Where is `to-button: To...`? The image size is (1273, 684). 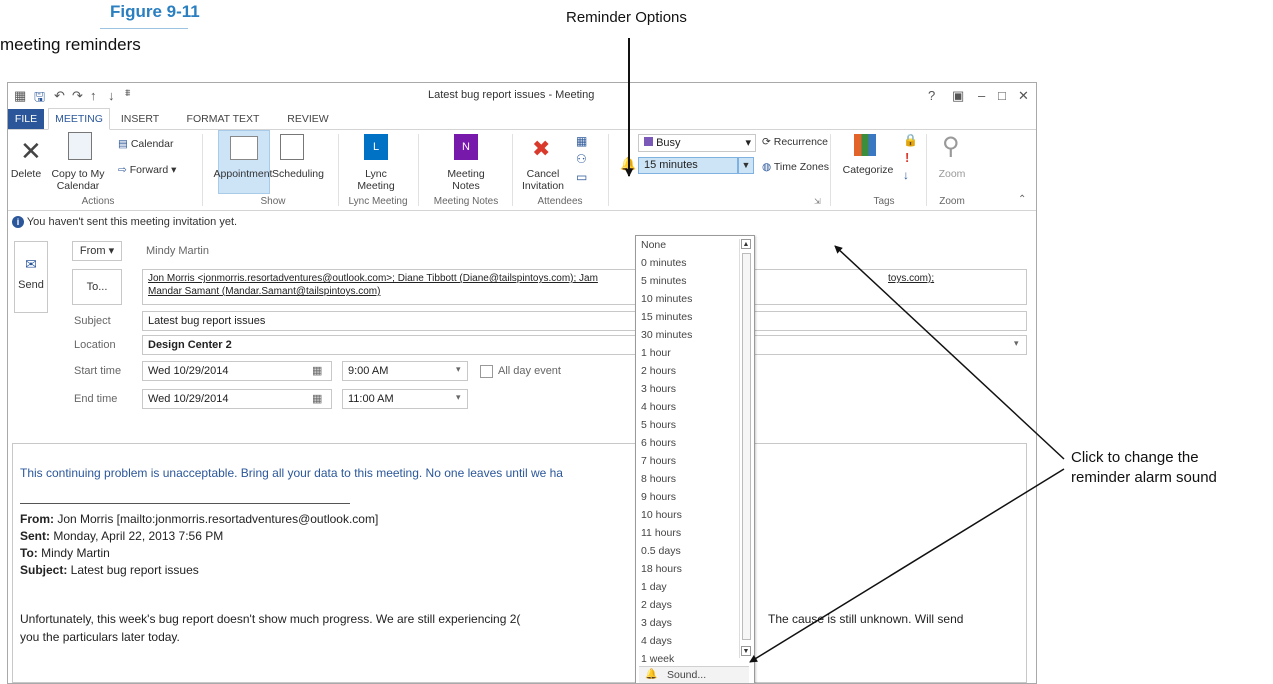
to-button: To... is located at coordinates (97, 287).